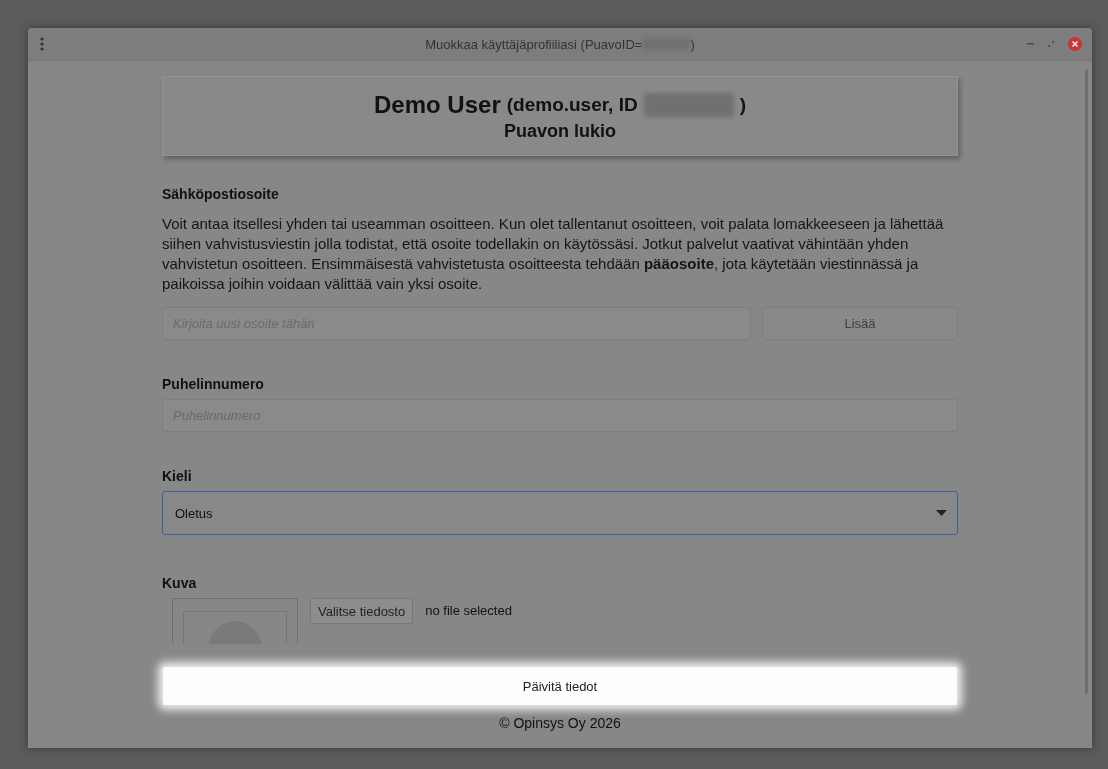 This screenshot has width=1108, height=769. Describe the element at coordinates (534, 44) in the screenshot. I see `window-title: Muokkaa käyttäjäprofiiliasi (PuavoID=` at that location.